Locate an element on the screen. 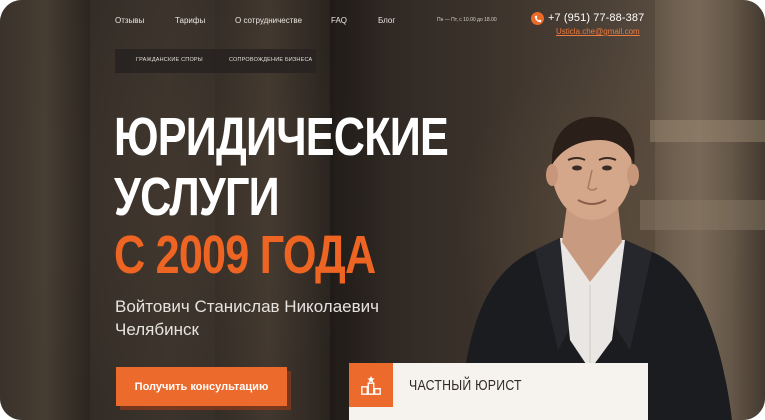  badge-label: ЧАСТНЫЙ ЮРИСТ is located at coordinates (465, 385).